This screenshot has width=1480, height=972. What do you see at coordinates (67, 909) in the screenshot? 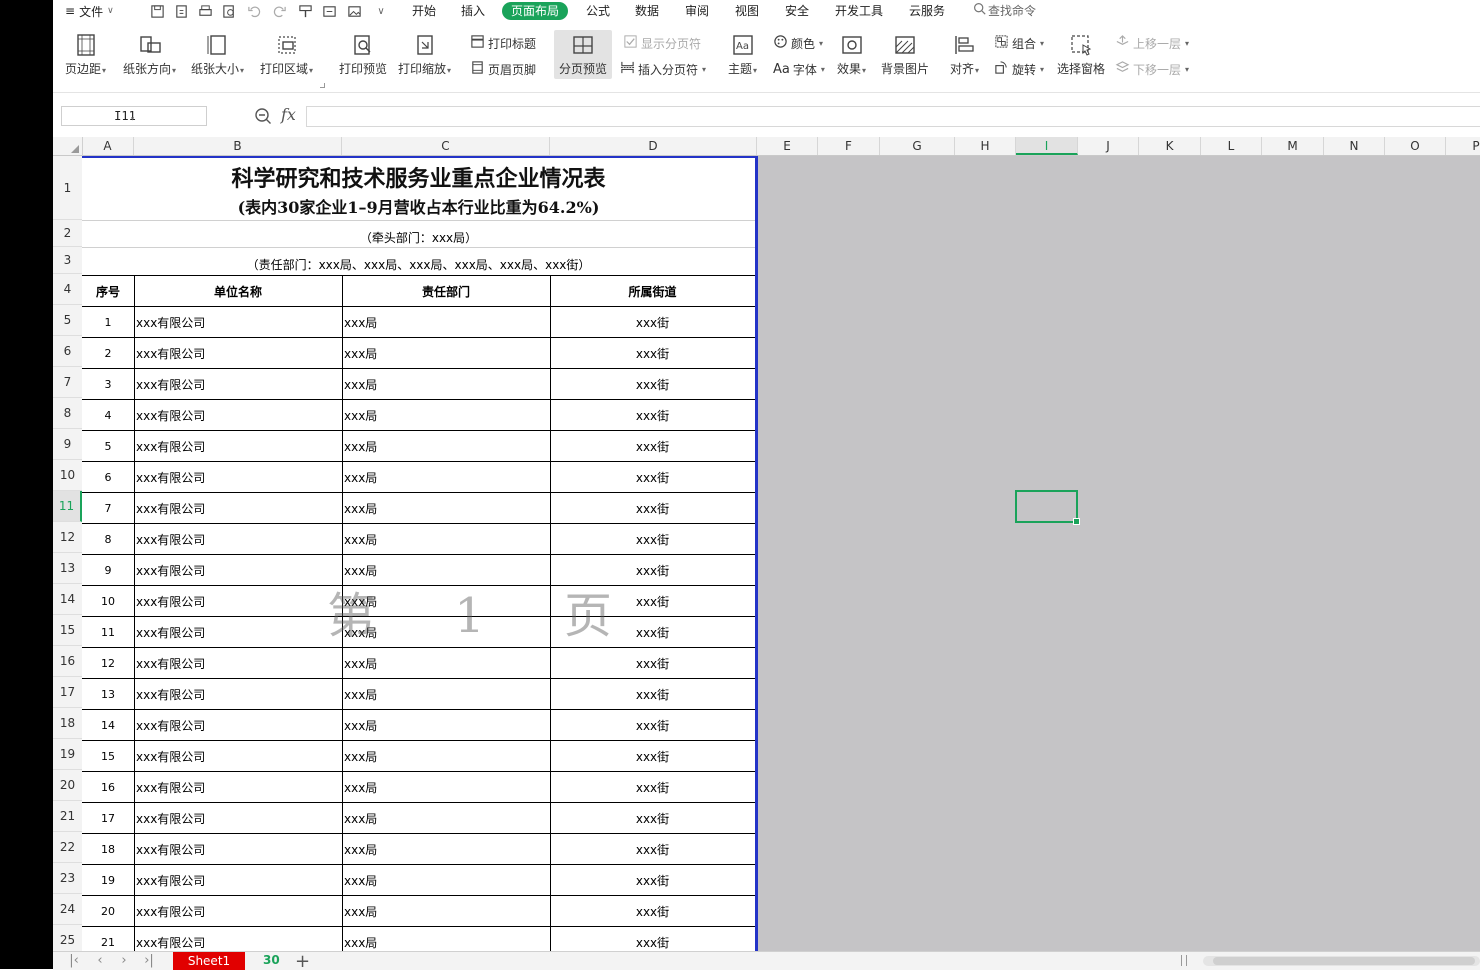
I see `row-header-24: 24` at bounding box center [67, 909].